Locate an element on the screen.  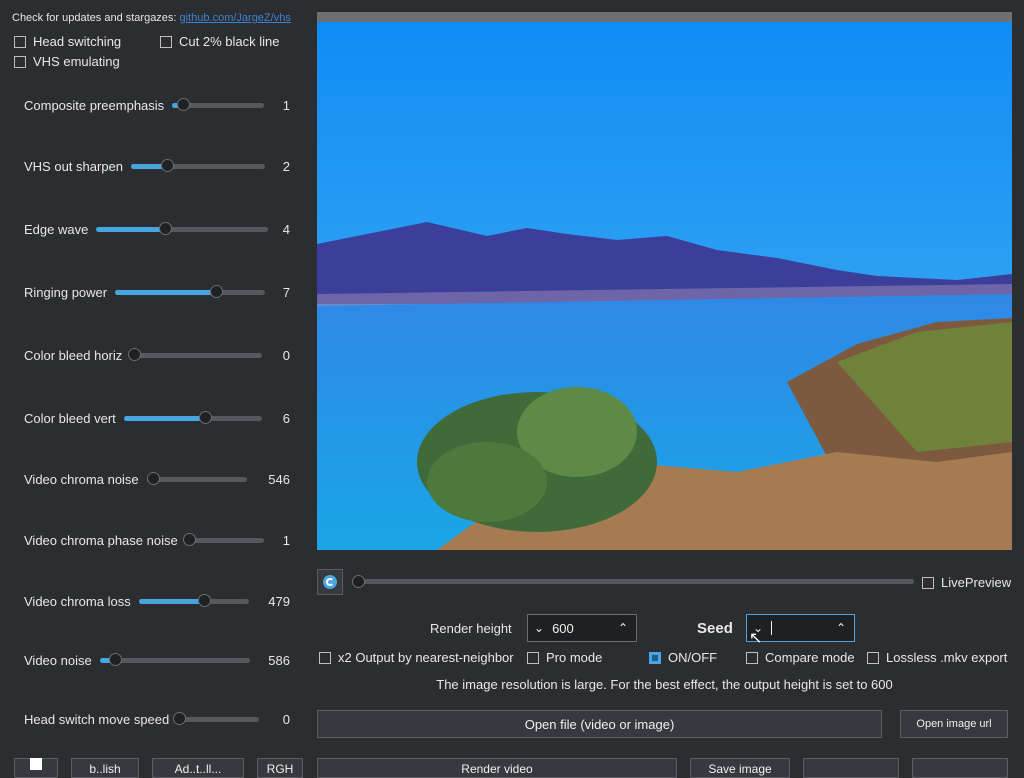
slider-label: Edge wave is located at coordinates (56, 229).